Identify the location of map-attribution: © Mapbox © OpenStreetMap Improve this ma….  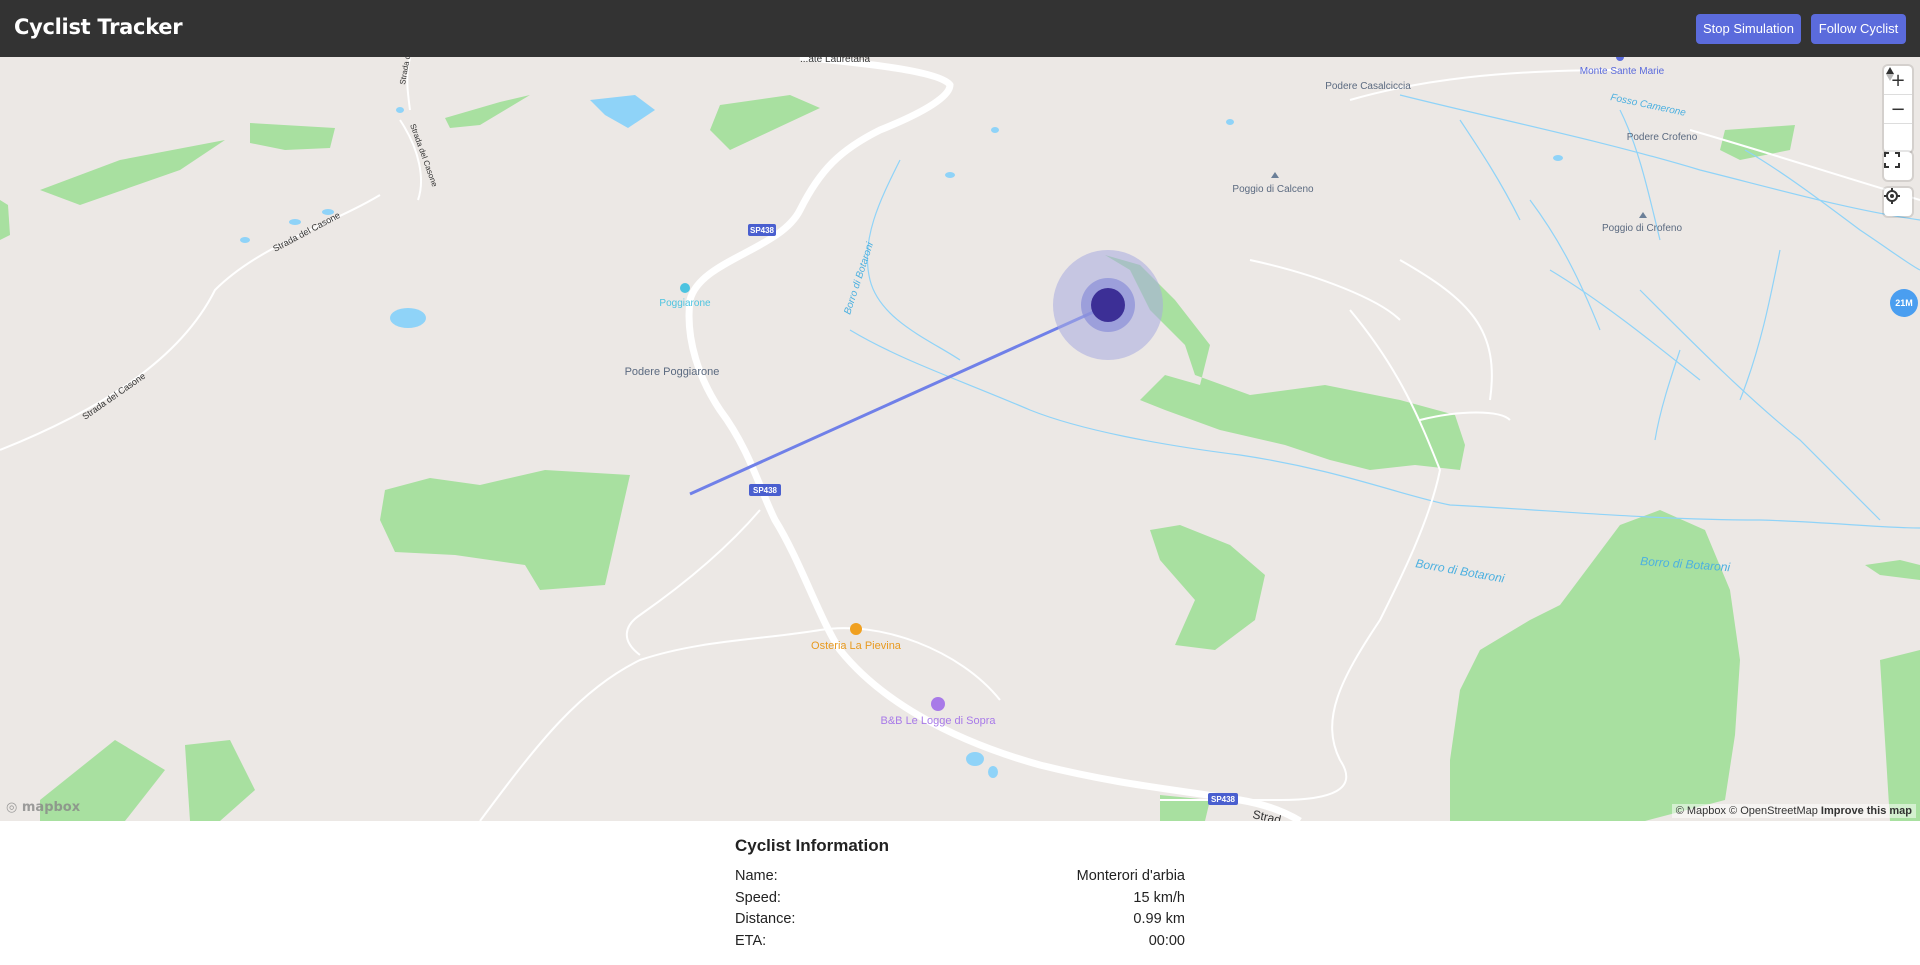
(1793, 811).